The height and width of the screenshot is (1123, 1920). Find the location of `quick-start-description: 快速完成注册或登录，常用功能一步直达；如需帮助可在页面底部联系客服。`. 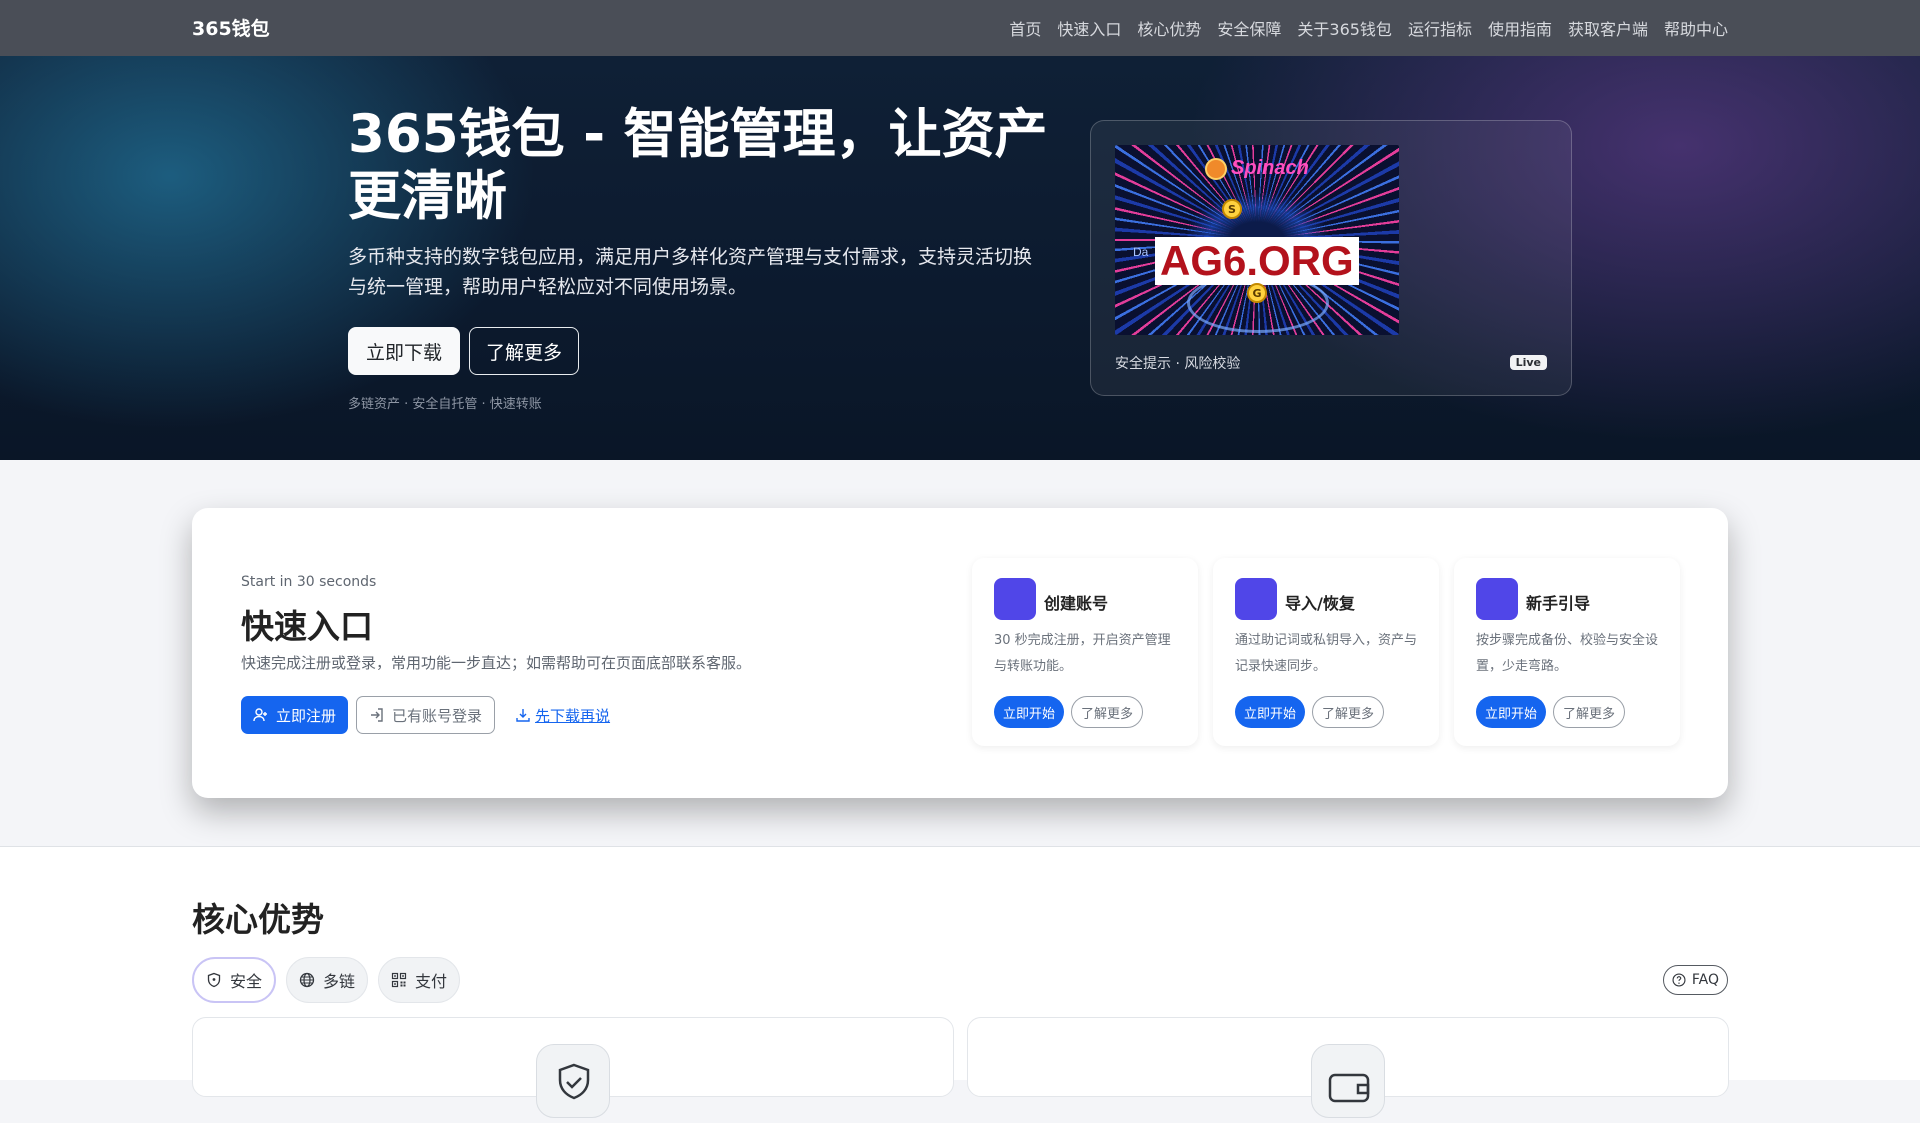

quick-start-description: 快速完成注册或登录，常用功能一步直达；如需帮助可在页面底部联系客服。 is located at coordinates (496, 663).